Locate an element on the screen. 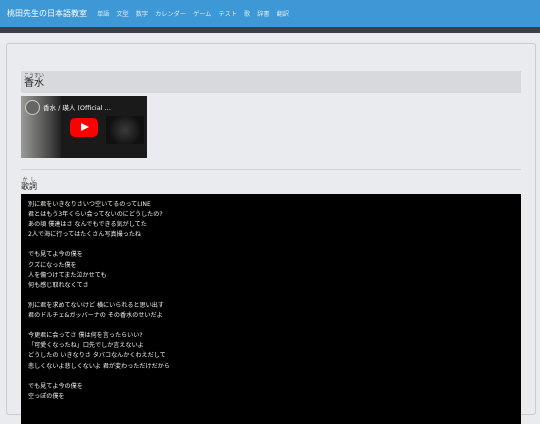  play-icon is located at coordinates (84, 127).